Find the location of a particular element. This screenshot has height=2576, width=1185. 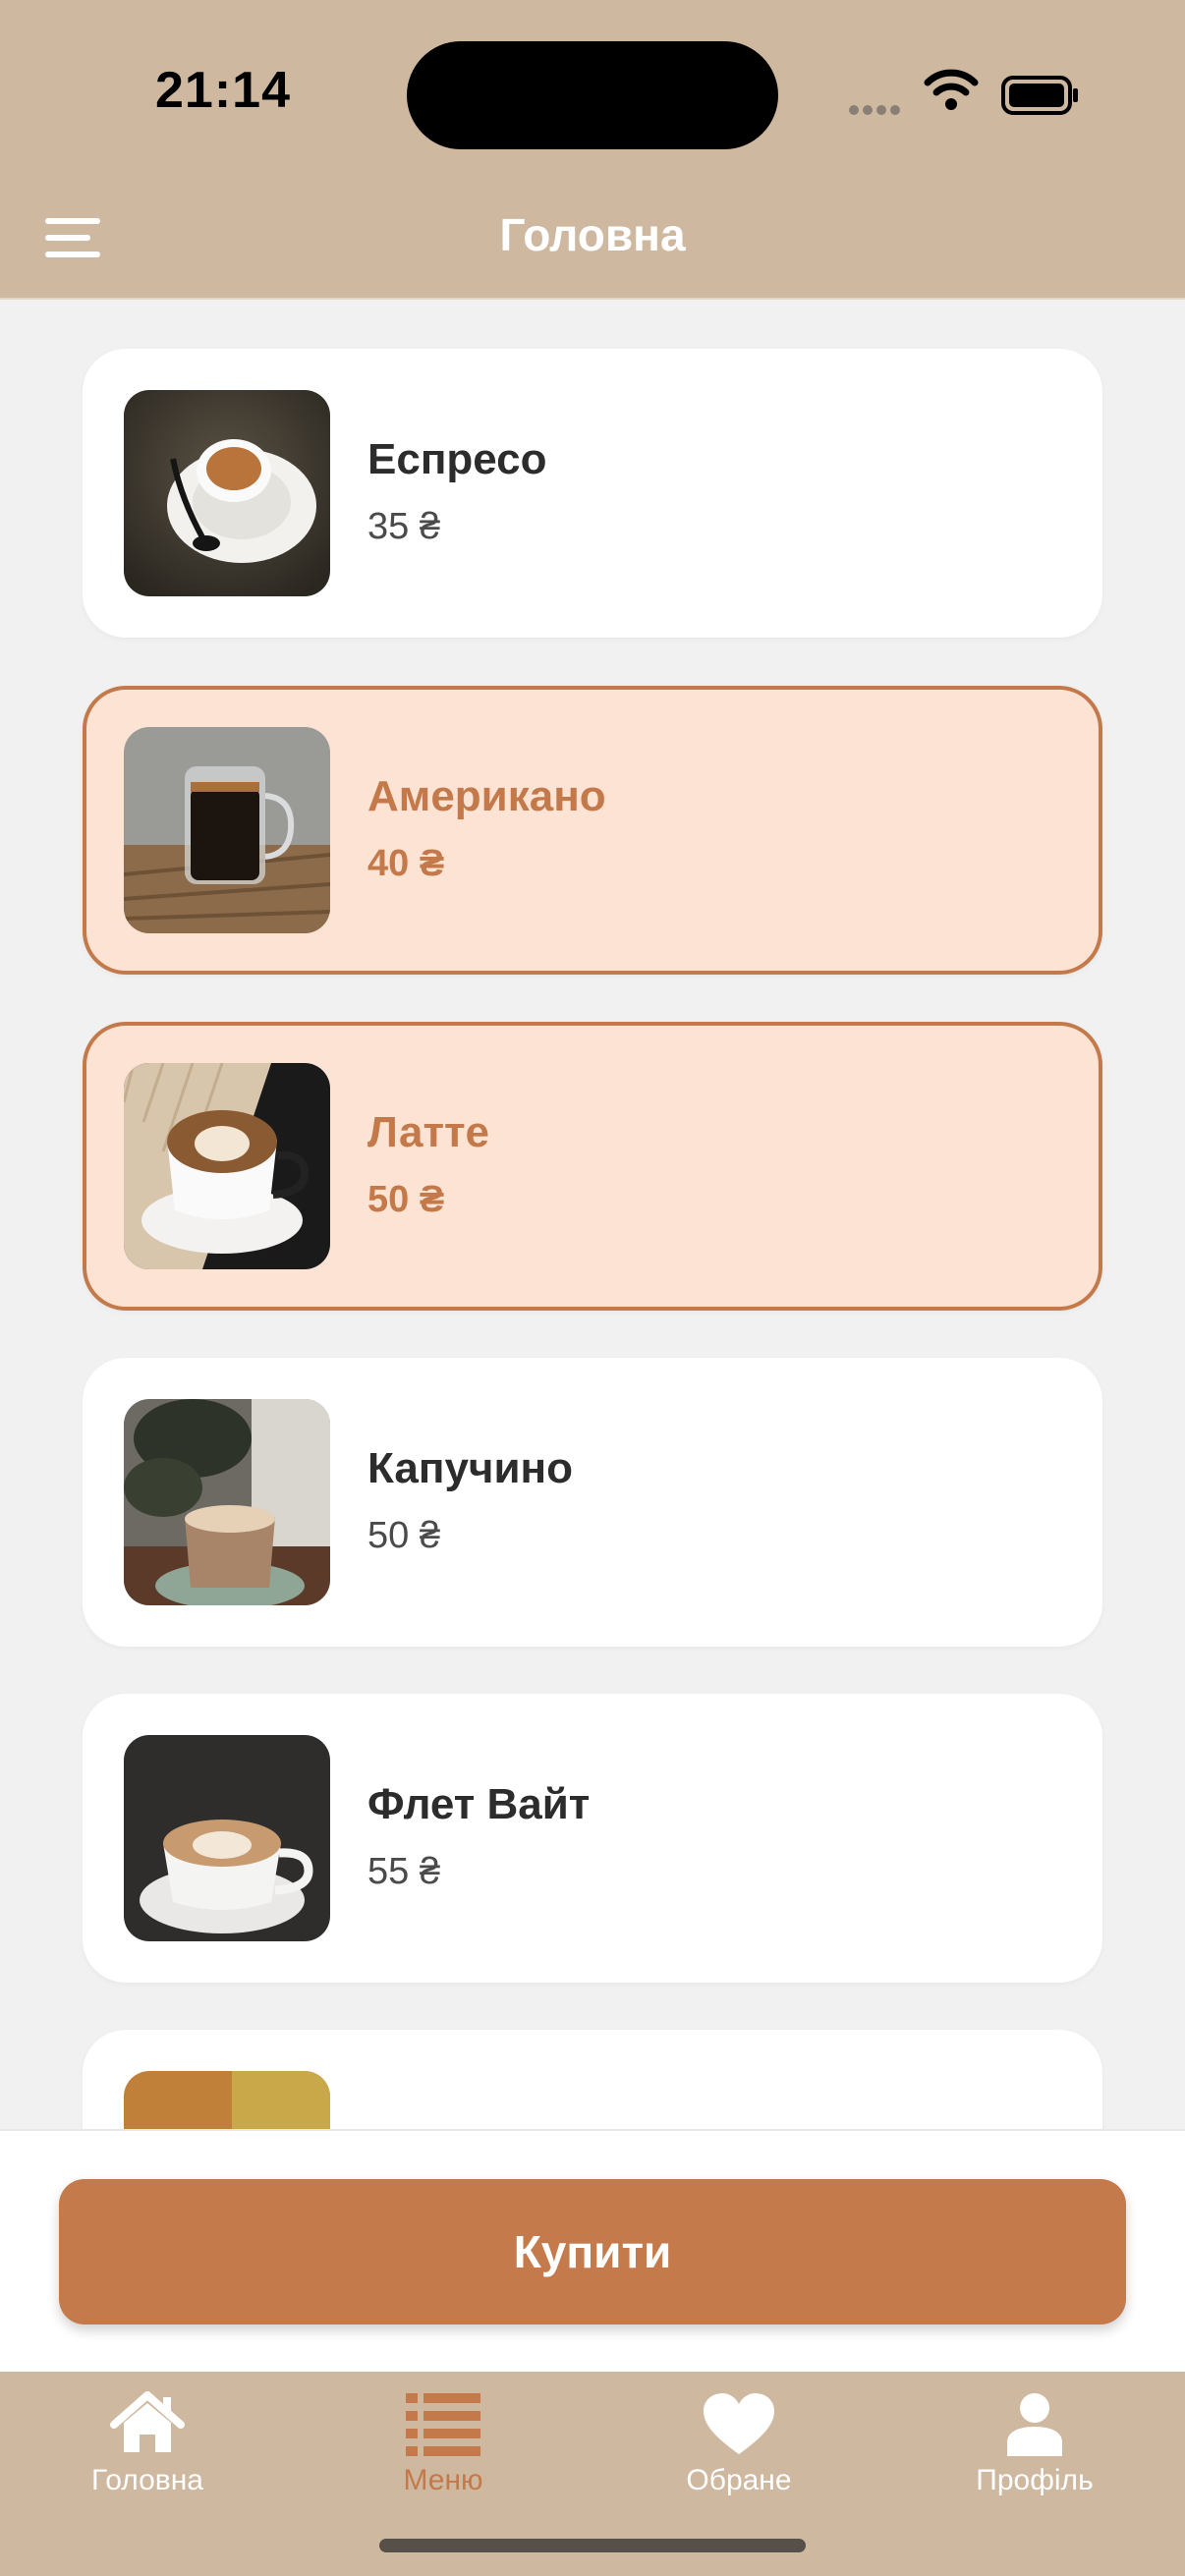

buy-panel: Купити is located at coordinates (592, 2251).